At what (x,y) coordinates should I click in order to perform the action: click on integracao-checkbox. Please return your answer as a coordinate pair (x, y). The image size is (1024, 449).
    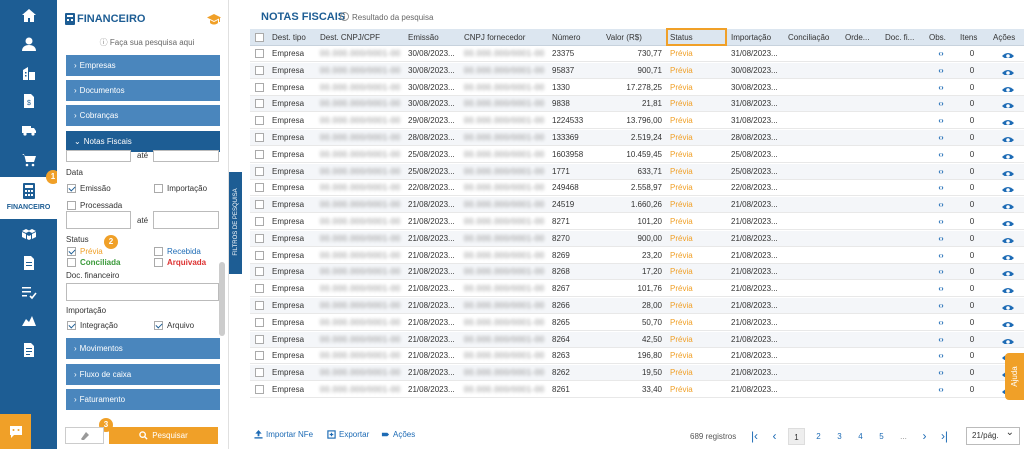
    Looking at the image, I should click on (71, 325).